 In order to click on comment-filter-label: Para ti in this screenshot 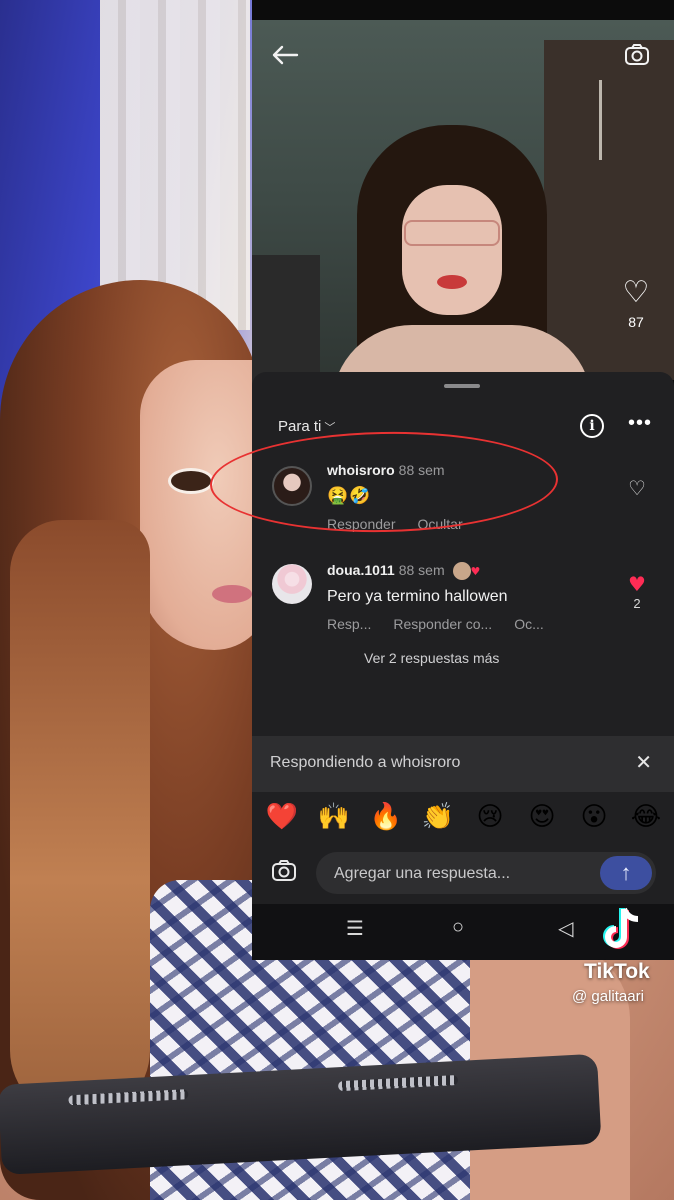, I will do `click(300, 426)`.